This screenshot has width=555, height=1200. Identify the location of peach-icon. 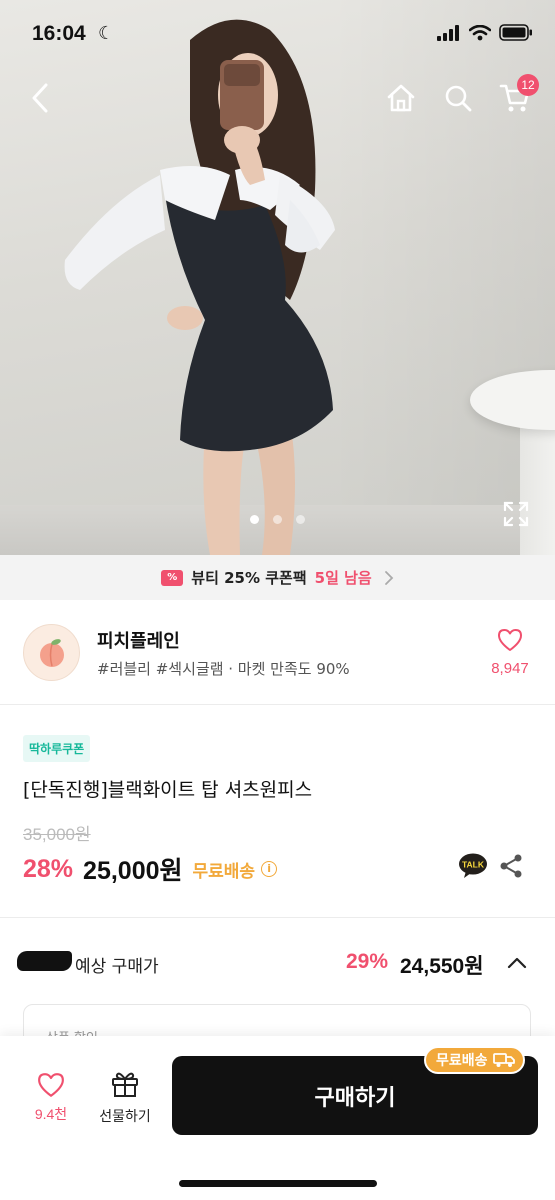
(51, 652).